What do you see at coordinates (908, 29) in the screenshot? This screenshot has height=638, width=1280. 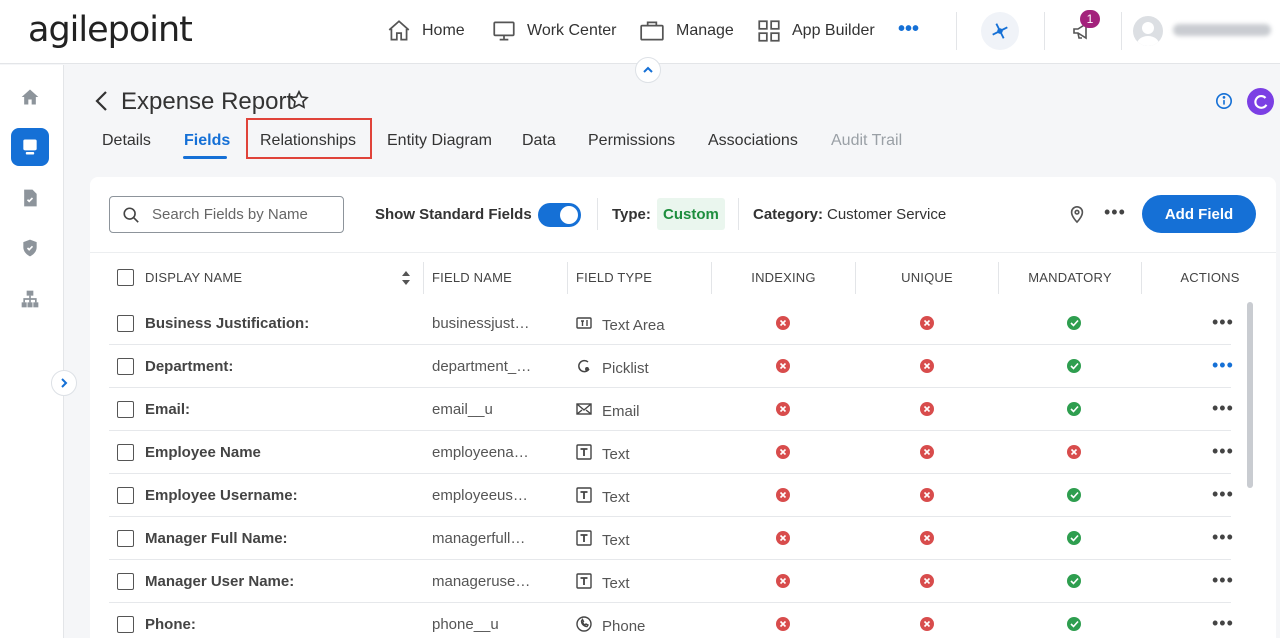 I see `nav-more-button: •••` at bounding box center [908, 29].